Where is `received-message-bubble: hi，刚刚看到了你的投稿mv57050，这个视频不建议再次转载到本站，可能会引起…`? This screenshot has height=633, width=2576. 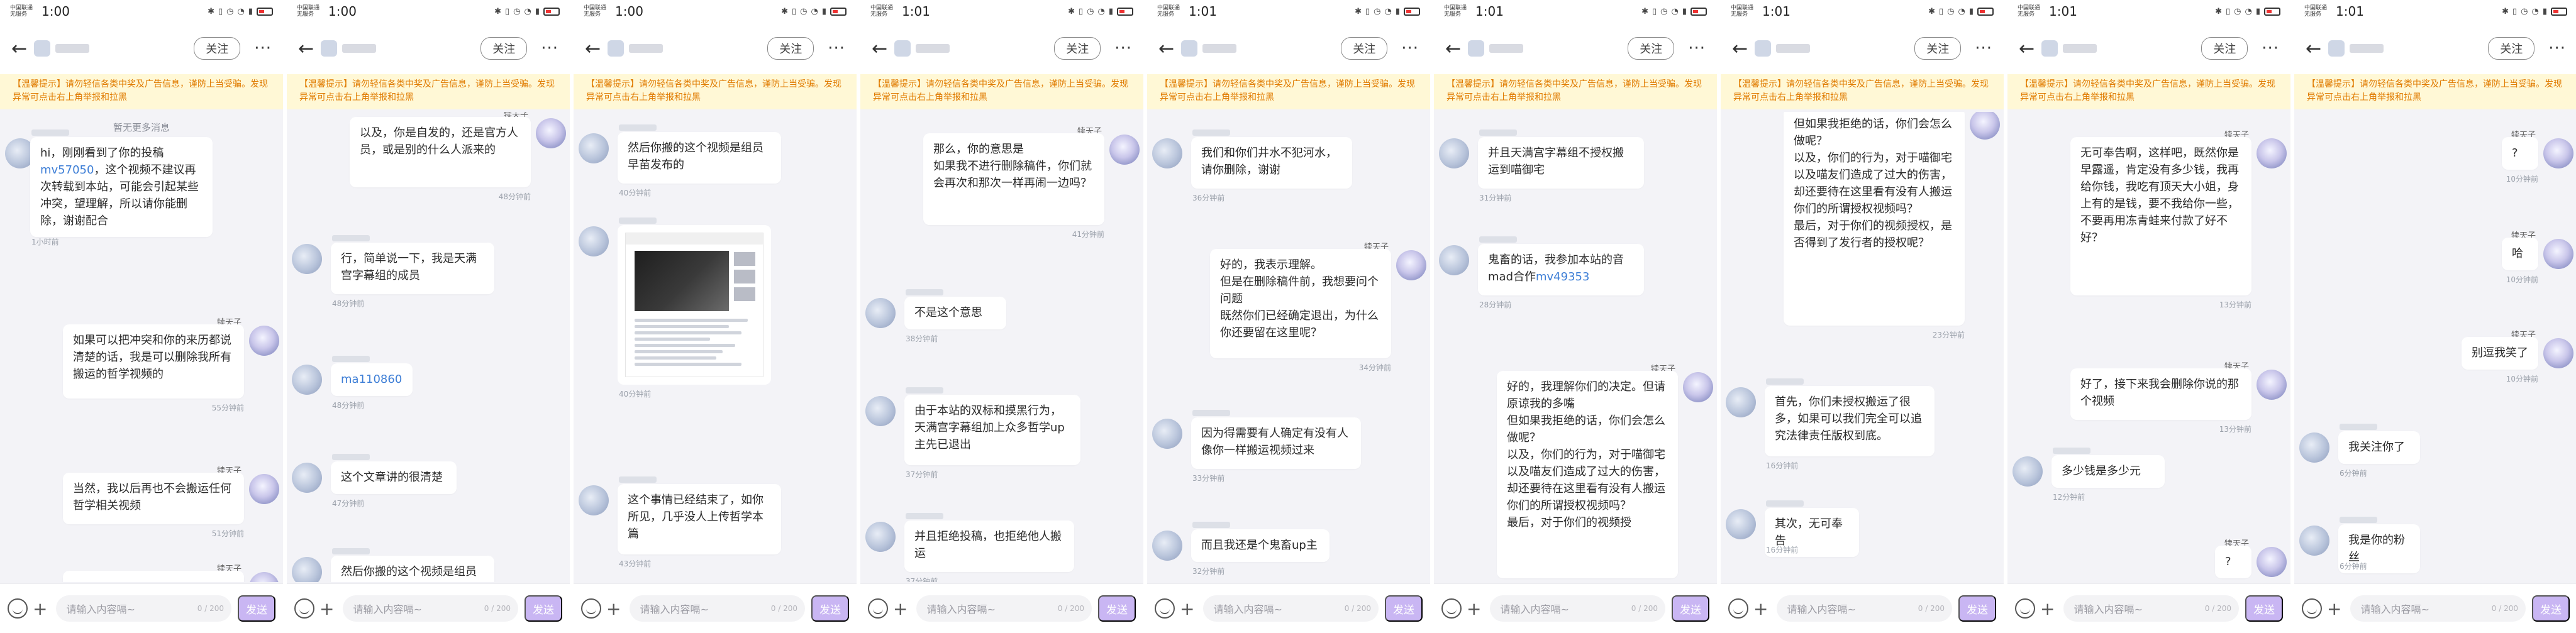 received-message-bubble: hi，刚刚看到了你的投稿mv57050，这个视频不建议再次转载到本站，可能会引起… is located at coordinates (121, 187).